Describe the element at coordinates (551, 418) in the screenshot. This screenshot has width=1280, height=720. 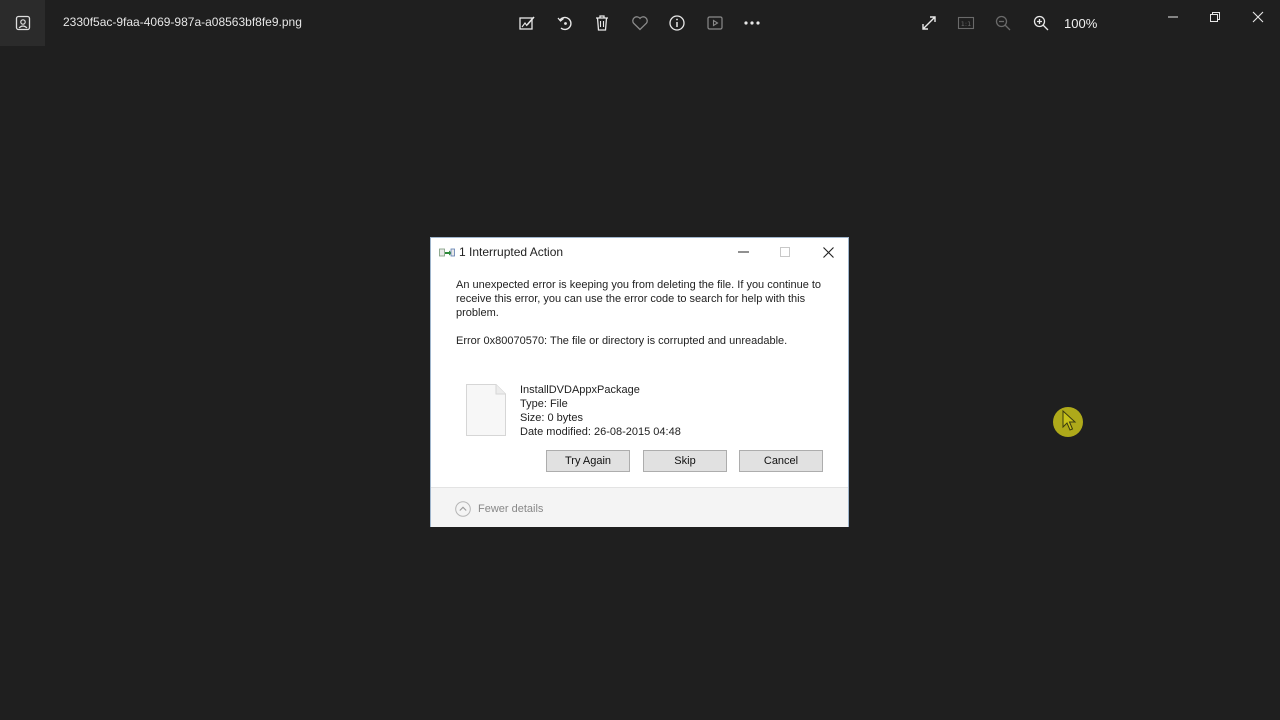
I see `file-size-label: Size: 0 bytes` at that location.